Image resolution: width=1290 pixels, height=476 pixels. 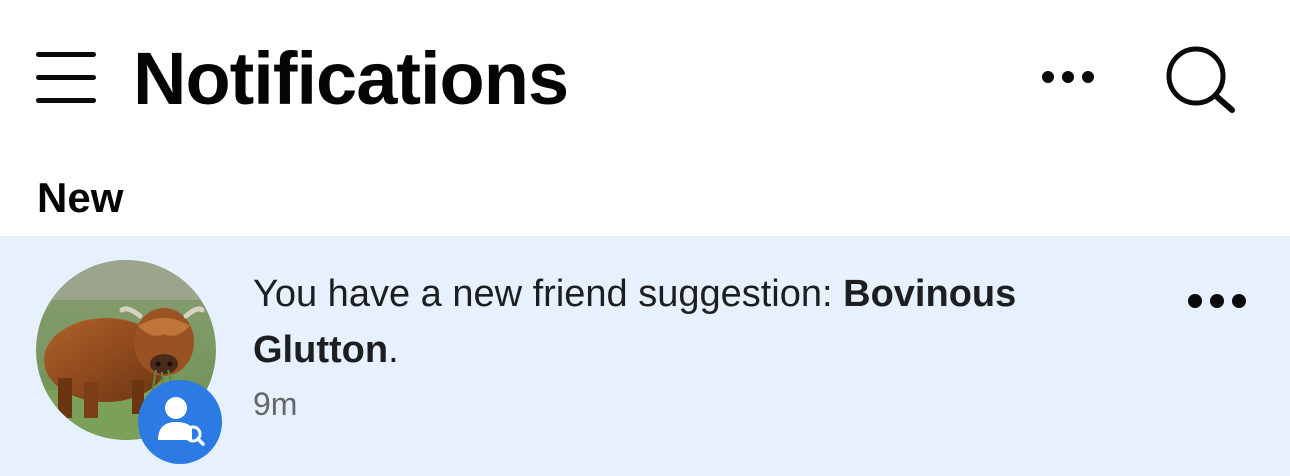 I want to click on notification-timestamp: 9m, so click(x=275, y=404).